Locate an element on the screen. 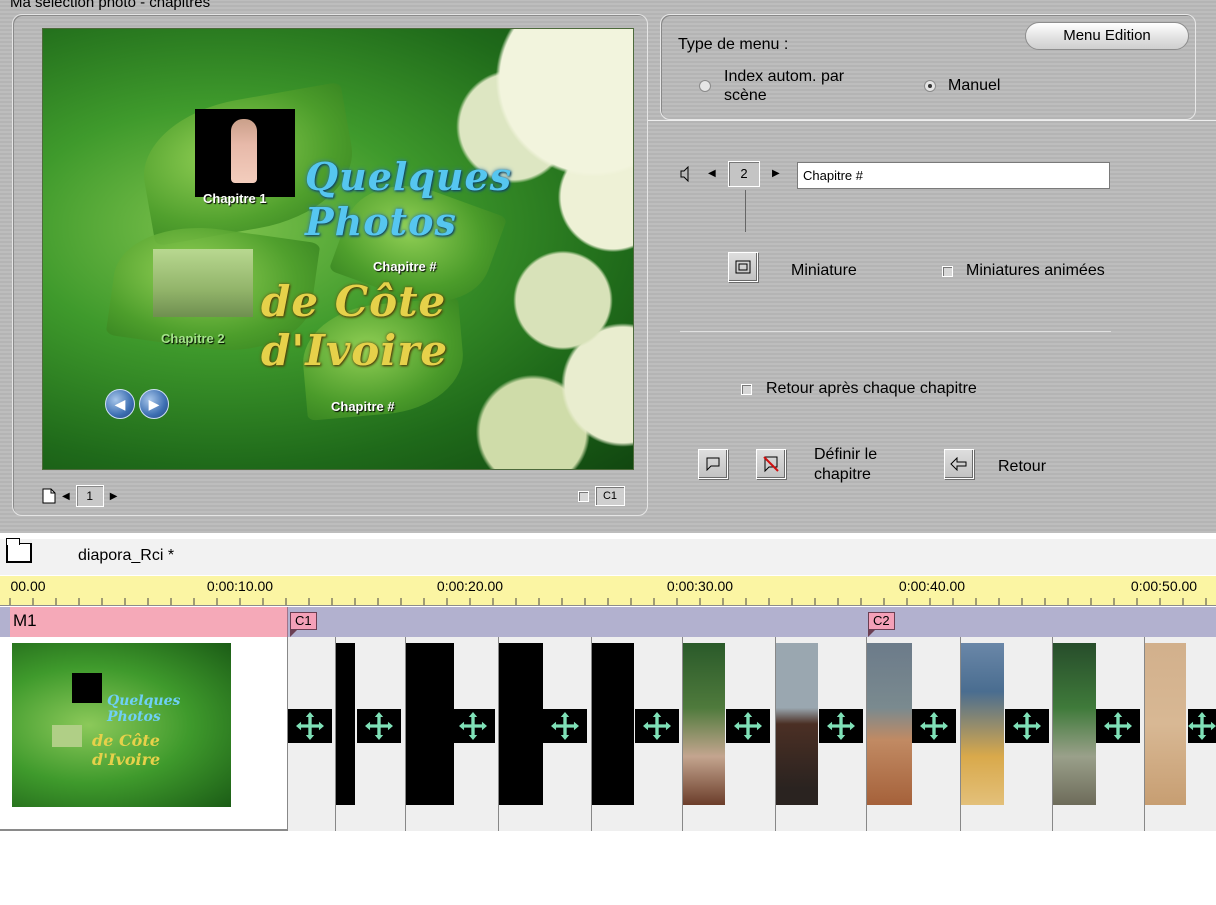 The width and height of the screenshot is (1216, 905). return-arrow-icon is located at coordinates (958, 464).